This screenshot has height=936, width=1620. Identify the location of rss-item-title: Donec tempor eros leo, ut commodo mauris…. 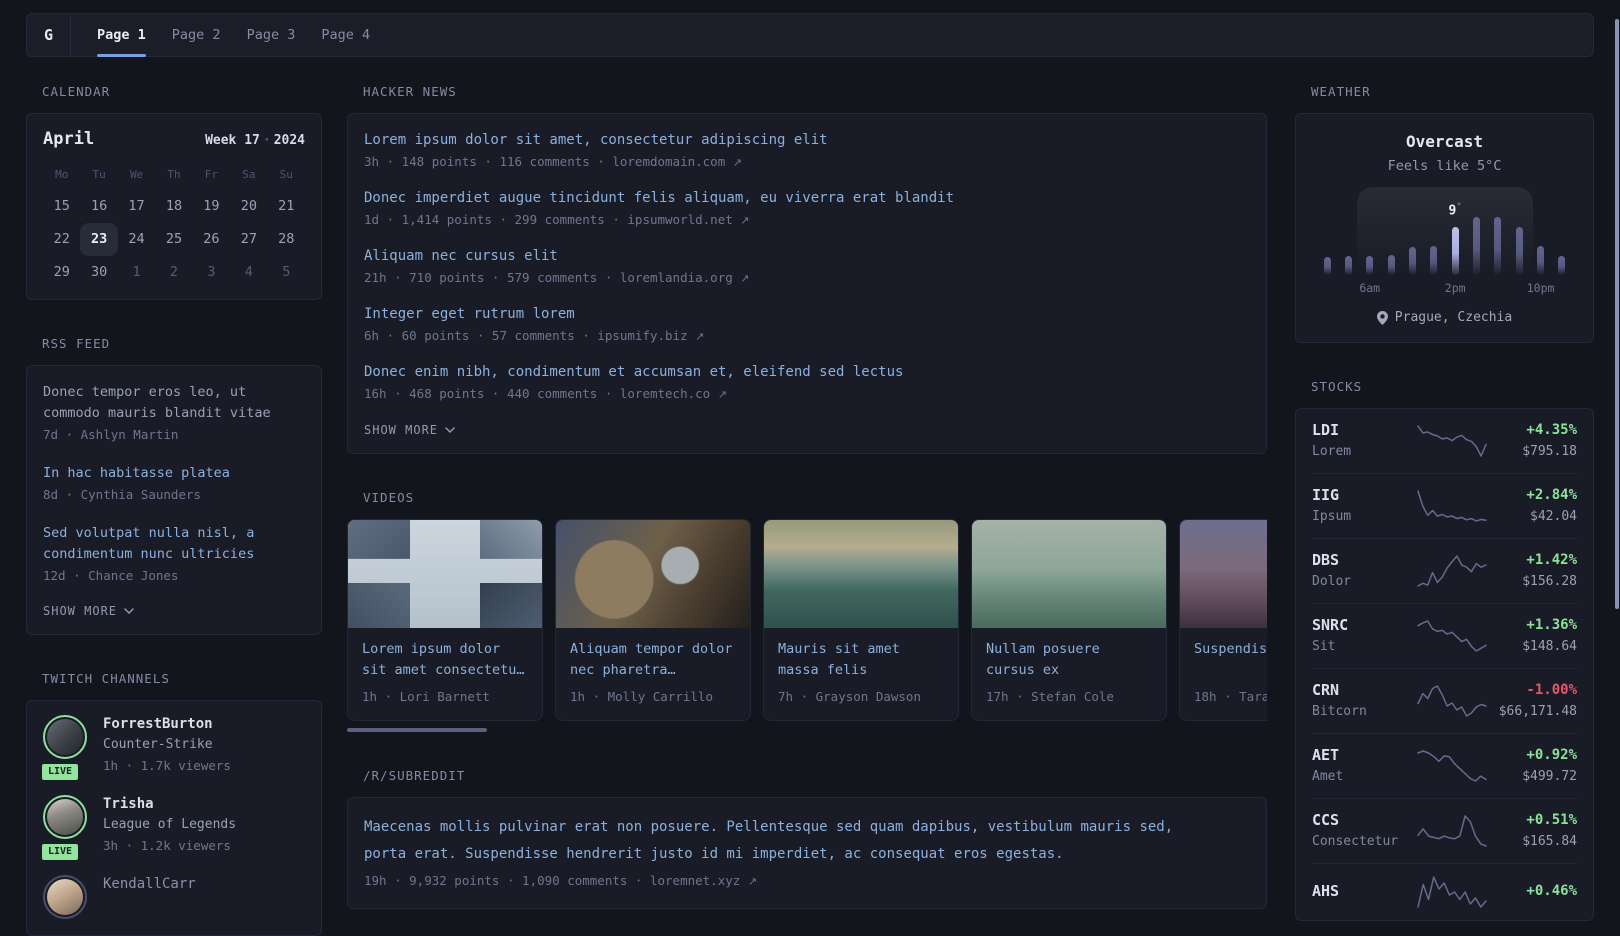
(174, 403).